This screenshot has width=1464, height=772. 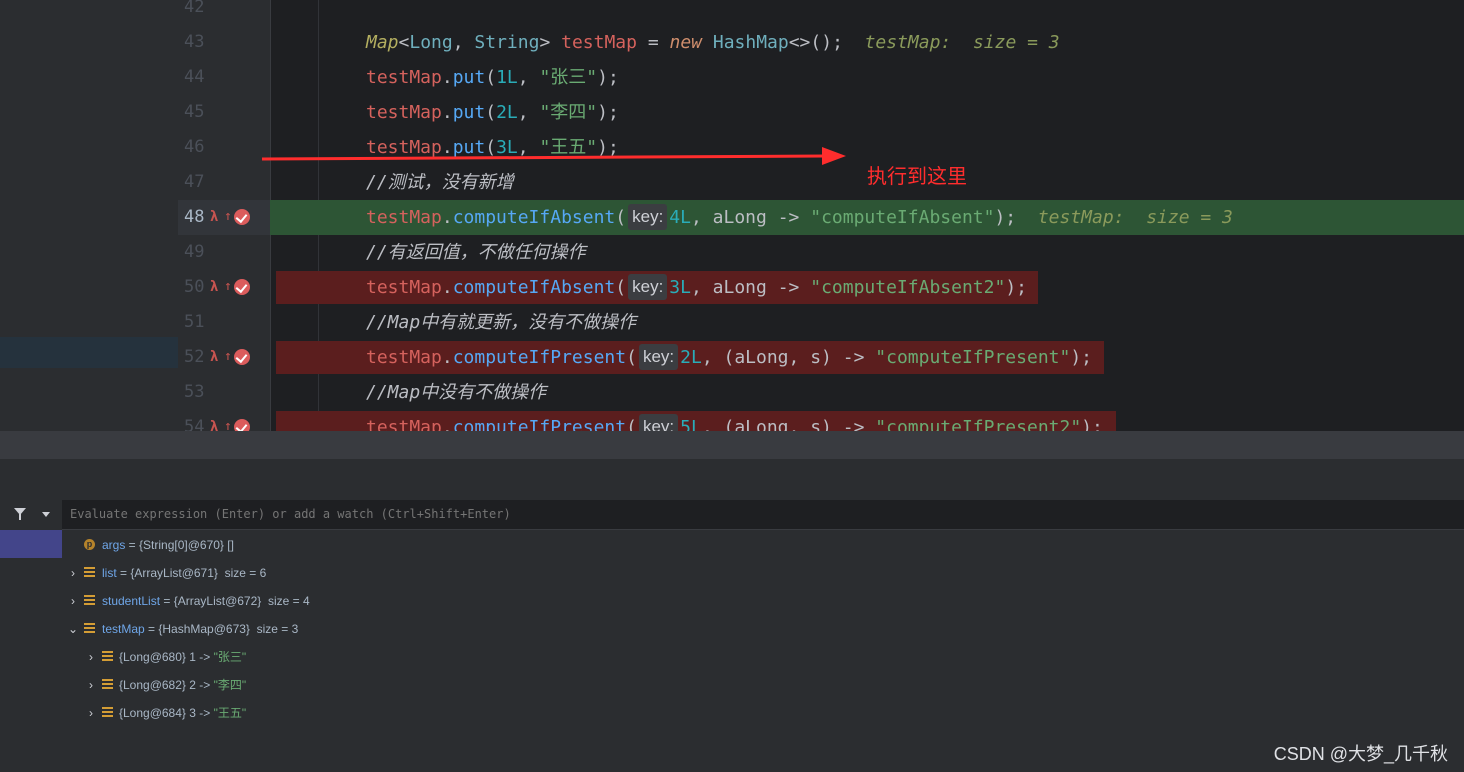 What do you see at coordinates (512, 657) in the screenshot?
I see `map-entry-row: › {Long@680} 1 -> "张三"` at bounding box center [512, 657].